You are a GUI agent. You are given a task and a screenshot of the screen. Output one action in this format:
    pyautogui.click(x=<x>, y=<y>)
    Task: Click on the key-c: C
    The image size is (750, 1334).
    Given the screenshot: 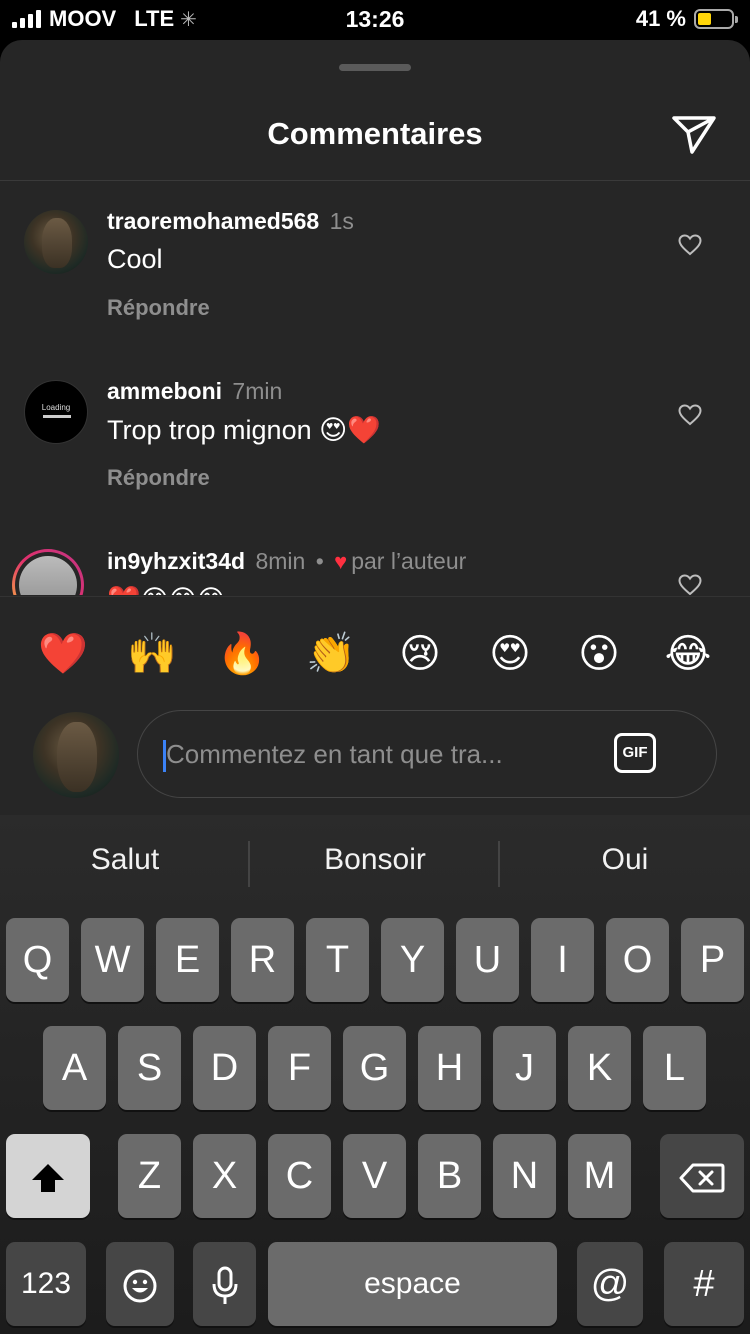 What is the action you would take?
    pyautogui.click(x=299, y=1176)
    